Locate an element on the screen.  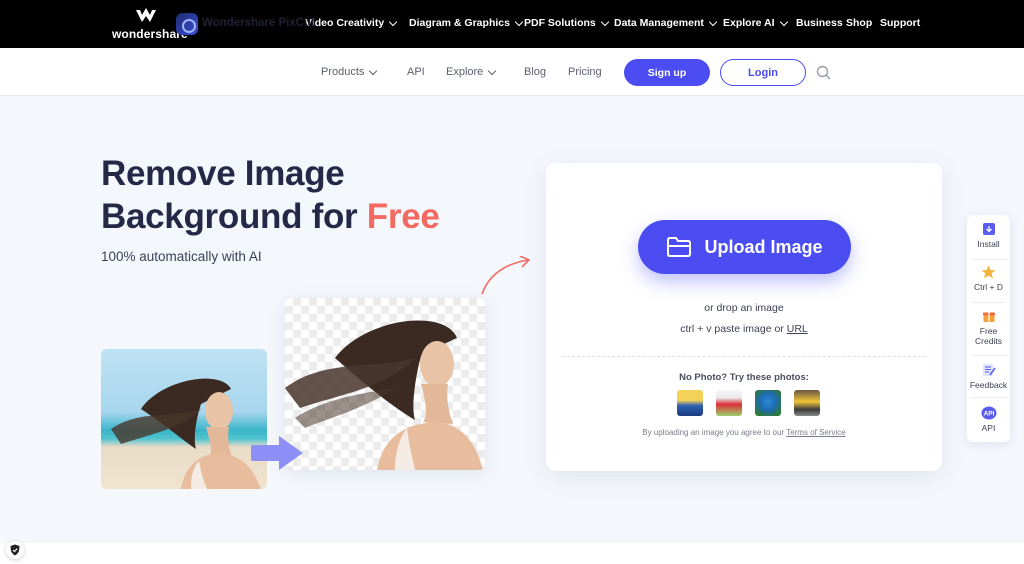
signup-button: Sign up is located at coordinates (667, 72).